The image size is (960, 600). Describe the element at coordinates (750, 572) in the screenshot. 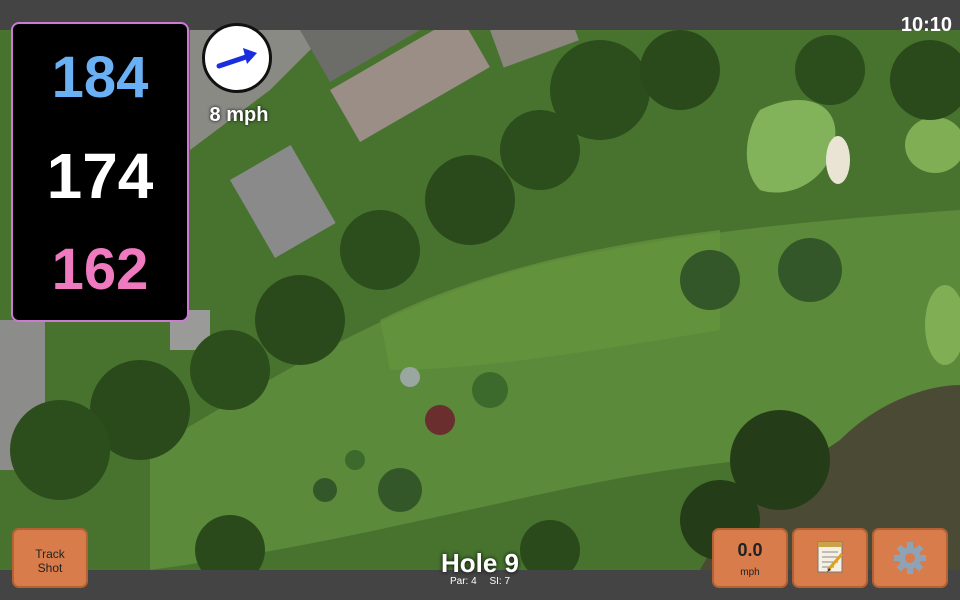

I see `speed-unit: mph` at that location.